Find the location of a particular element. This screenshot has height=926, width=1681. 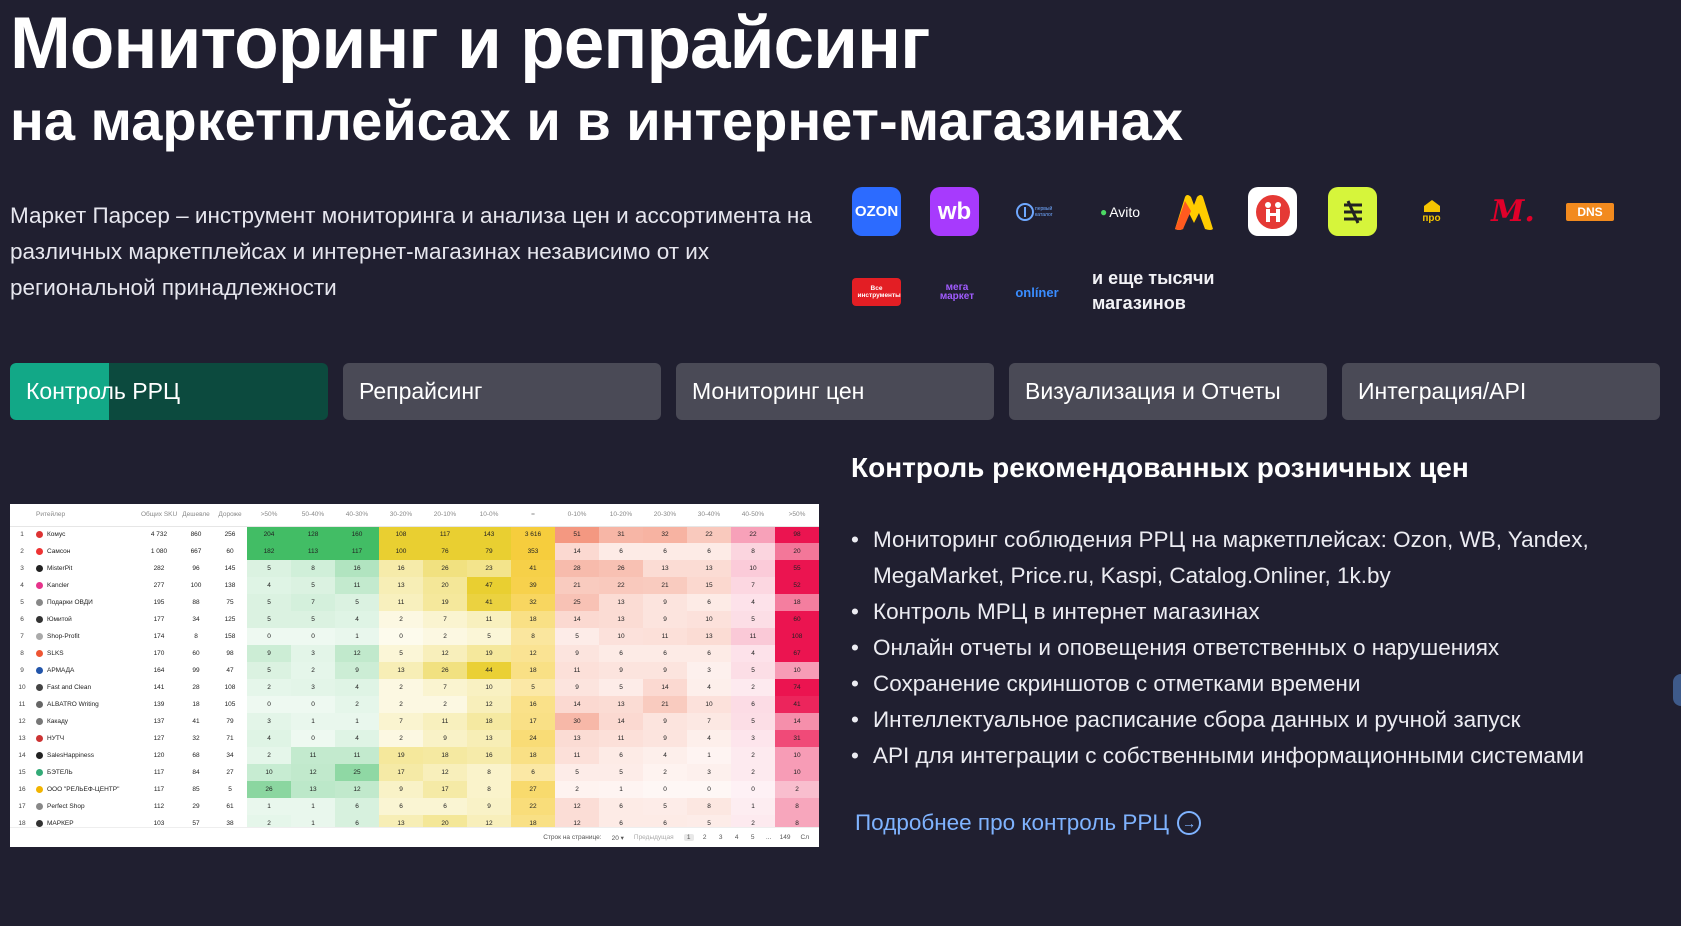

table-cell: 4 is located at coordinates (269, 738).